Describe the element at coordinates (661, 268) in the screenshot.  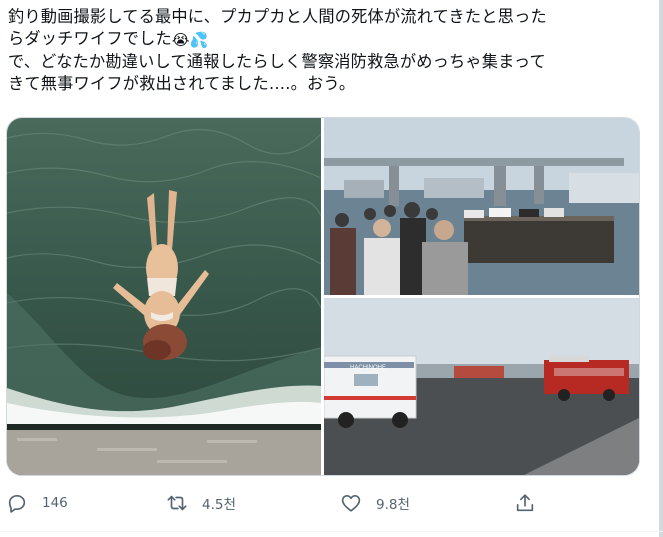
I see `scrollbar-edge` at that location.